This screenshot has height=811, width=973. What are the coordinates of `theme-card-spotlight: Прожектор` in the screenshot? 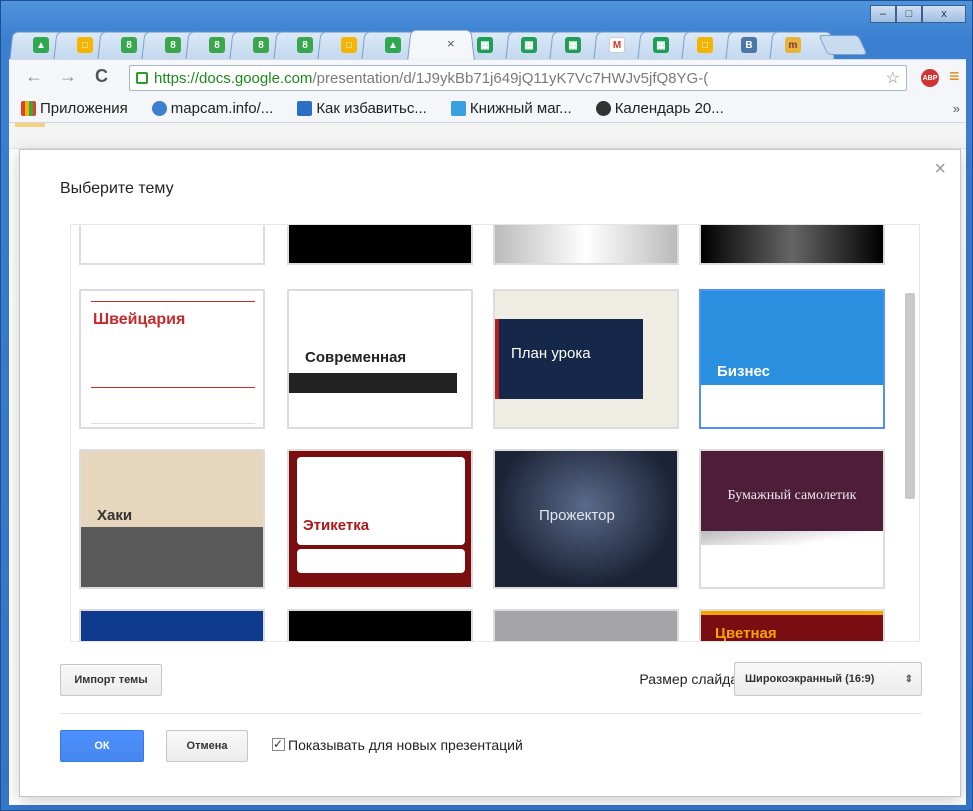 It's located at (586, 519).